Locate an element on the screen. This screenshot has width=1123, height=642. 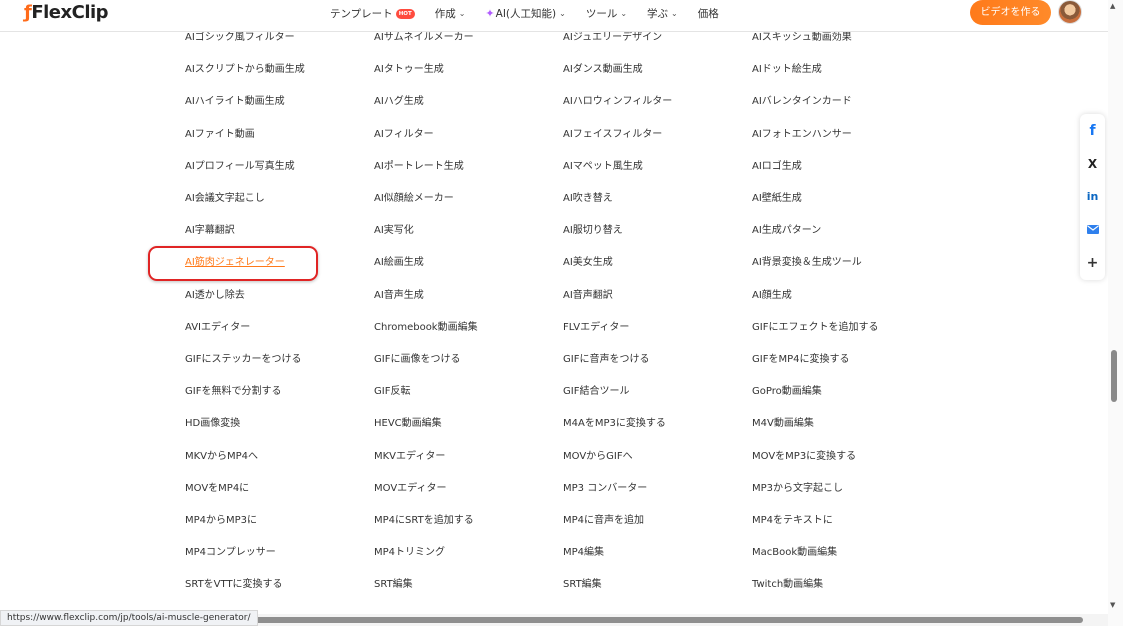
tool-link: GIFに音声をつける is located at coordinates (606, 360).